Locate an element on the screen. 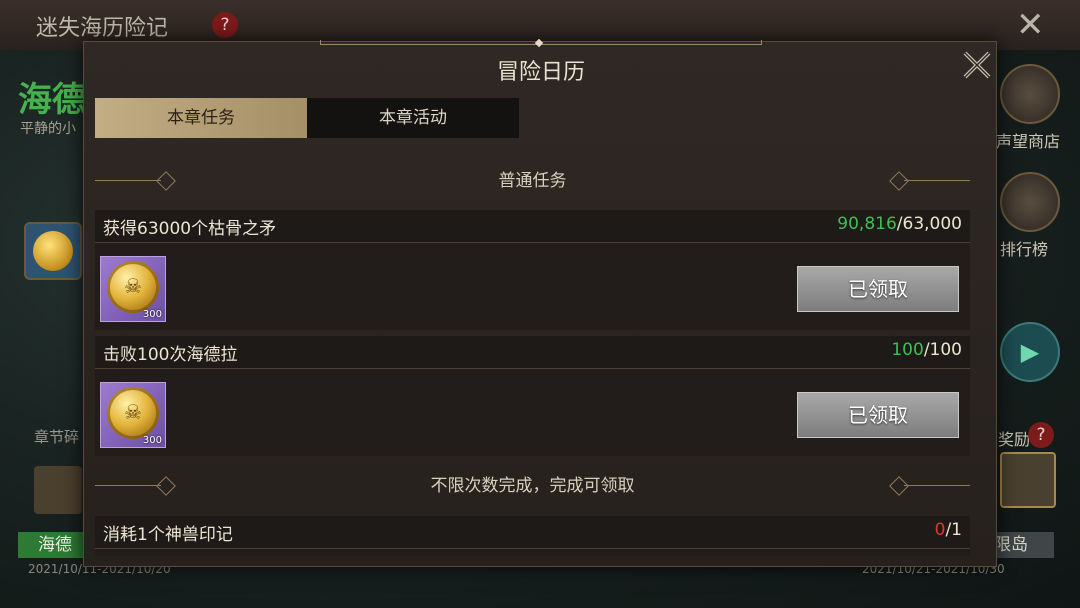  play-icon: ▶ is located at coordinates (1030, 352).